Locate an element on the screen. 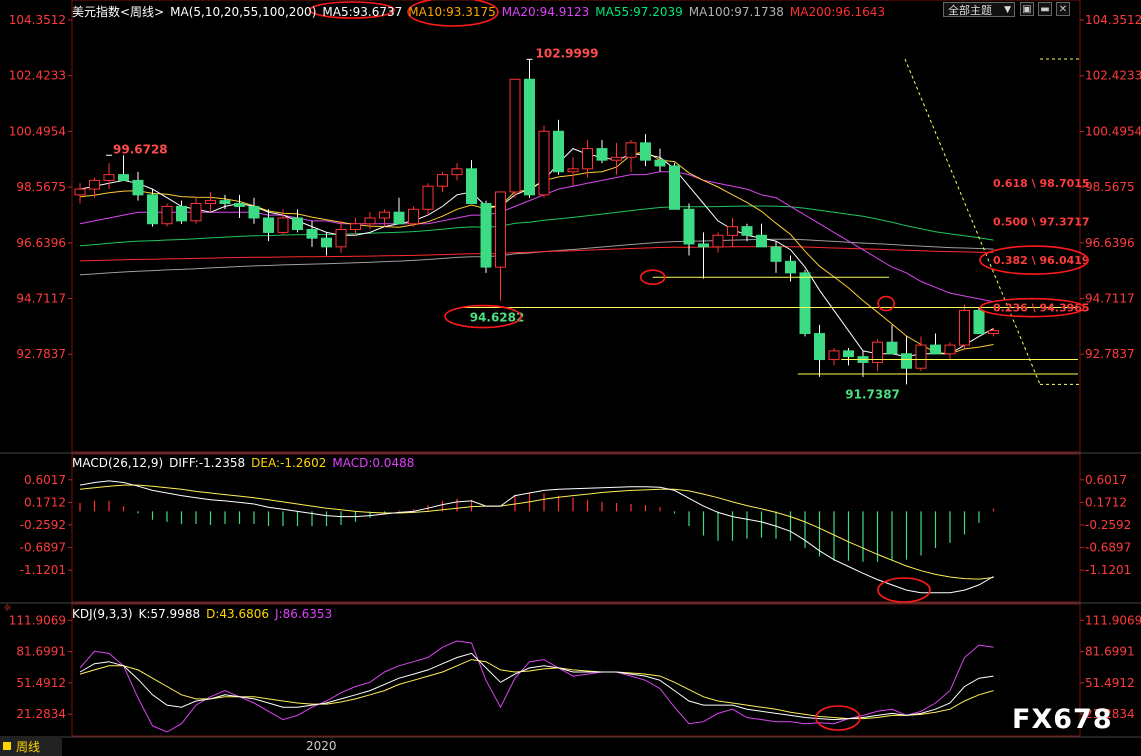 The height and width of the screenshot is (756, 1141). macd-dea-label: DEA:-1.2602 is located at coordinates (289, 463).